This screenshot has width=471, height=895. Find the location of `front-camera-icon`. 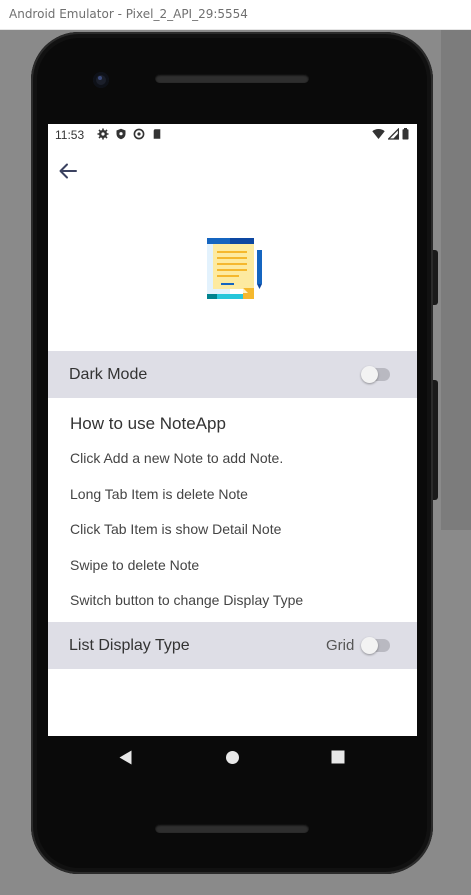

front-camera-icon is located at coordinates (101, 80).